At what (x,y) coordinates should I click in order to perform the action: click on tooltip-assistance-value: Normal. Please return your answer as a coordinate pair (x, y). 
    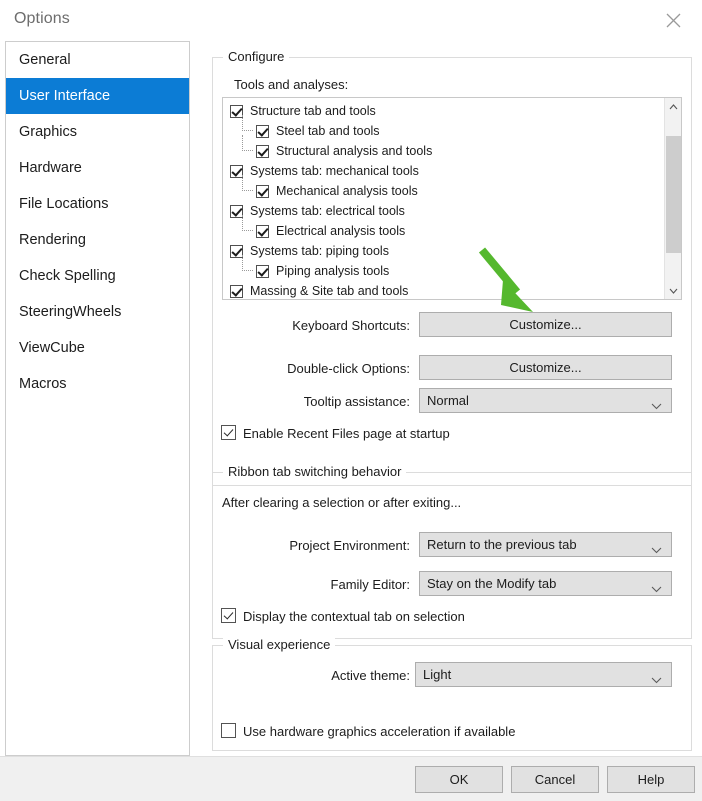
    Looking at the image, I should click on (448, 400).